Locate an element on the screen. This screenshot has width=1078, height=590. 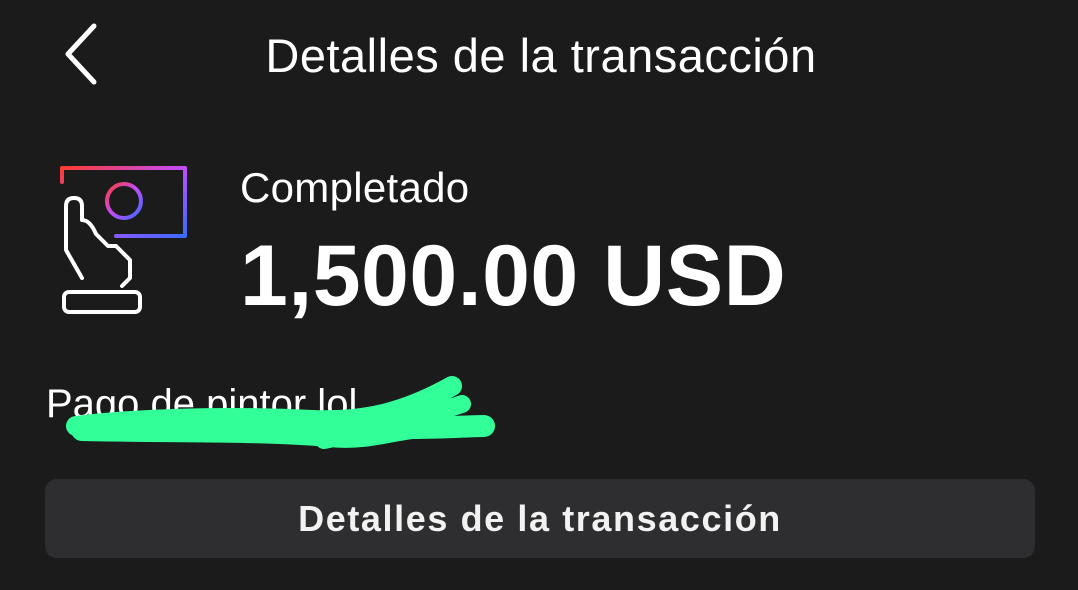
transaction-details-button: Detalles de la transacción is located at coordinates (540, 518).